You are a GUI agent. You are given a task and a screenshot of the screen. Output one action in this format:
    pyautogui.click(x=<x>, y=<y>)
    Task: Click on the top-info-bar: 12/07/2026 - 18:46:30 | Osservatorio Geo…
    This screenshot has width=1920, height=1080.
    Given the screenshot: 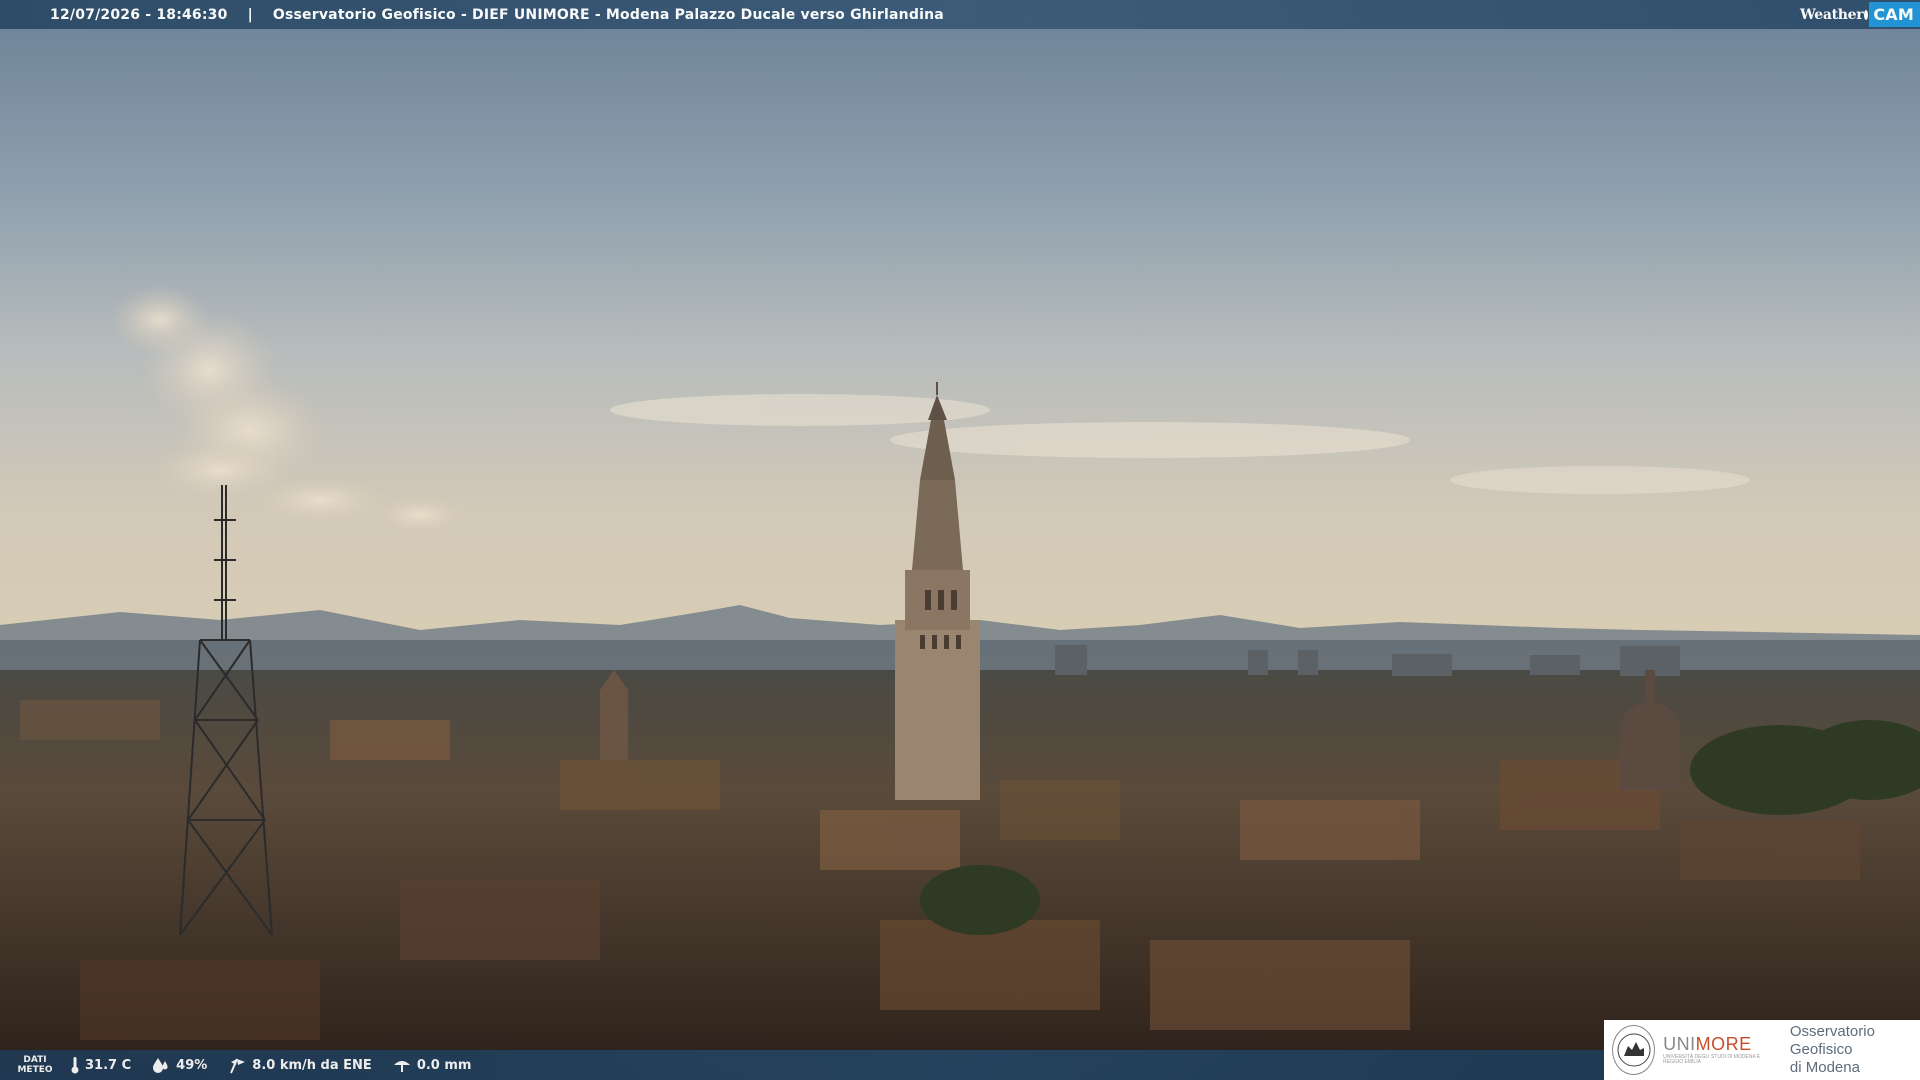 What is the action you would take?
    pyautogui.click(x=960, y=14)
    